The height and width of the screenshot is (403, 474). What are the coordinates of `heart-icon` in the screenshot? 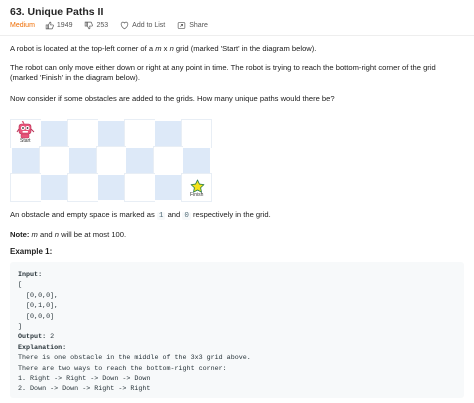 It's located at (124, 26).